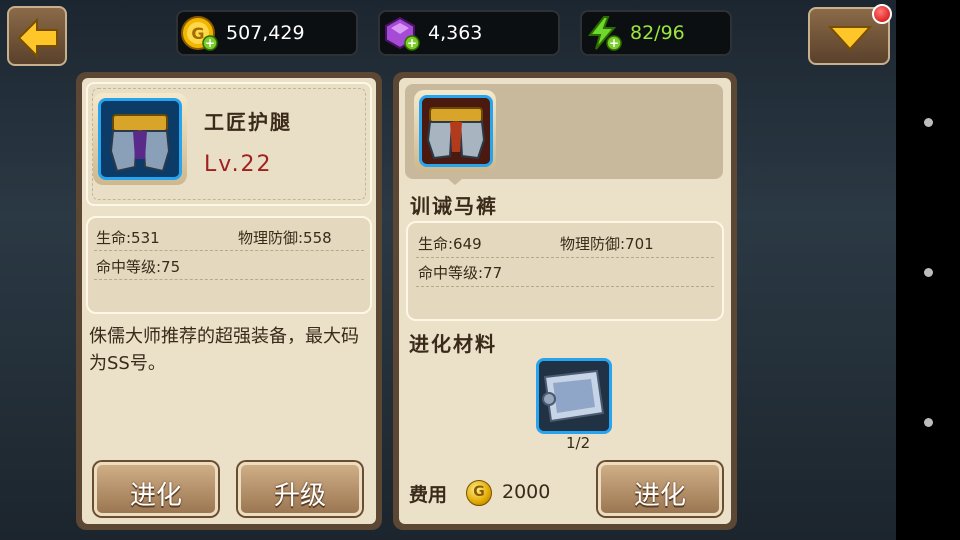  Describe the element at coordinates (402, 33) in the screenshot. I see `gem-icon: +` at that location.